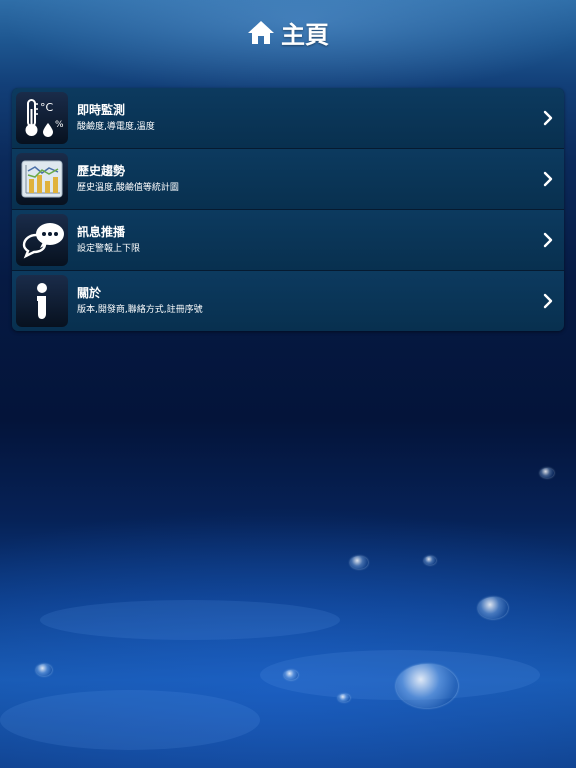 Image resolution: width=576 pixels, height=768 pixels. What do you see at coordinates (140, 310) in the screenshot?
I see `menu-item-subtitle: 版本,開發商,聯絡方式,註冊序號` at bounding box center [140, 310].